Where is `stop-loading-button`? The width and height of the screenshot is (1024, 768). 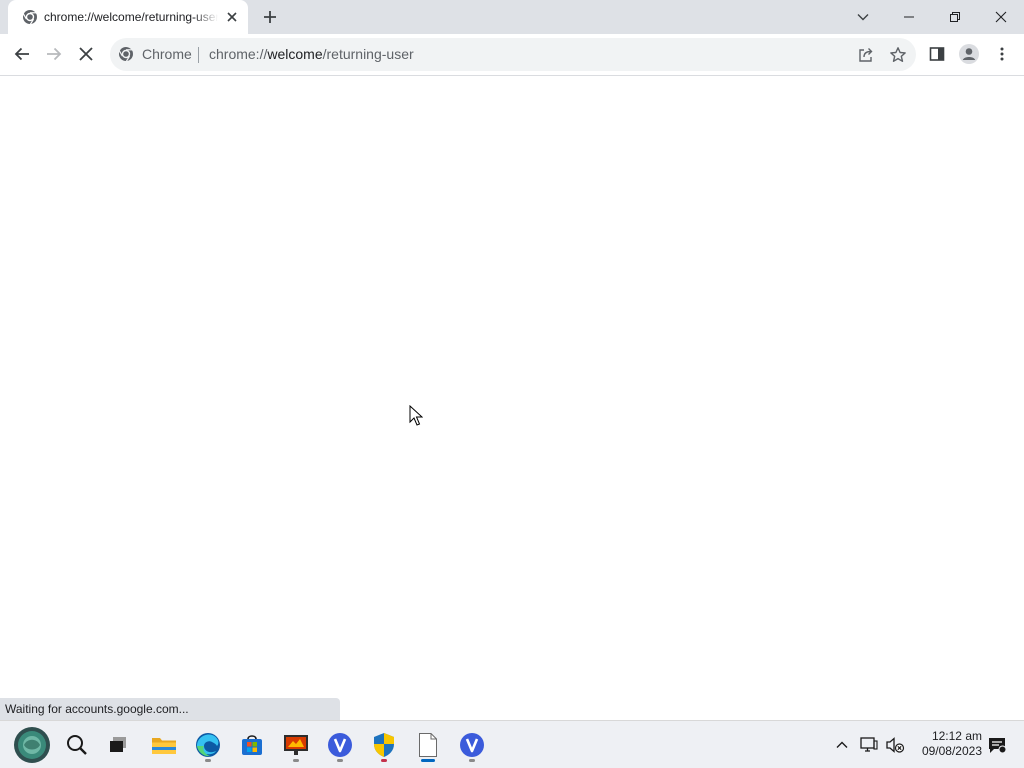
stop-loading-button is located at coordinates (86, 54).